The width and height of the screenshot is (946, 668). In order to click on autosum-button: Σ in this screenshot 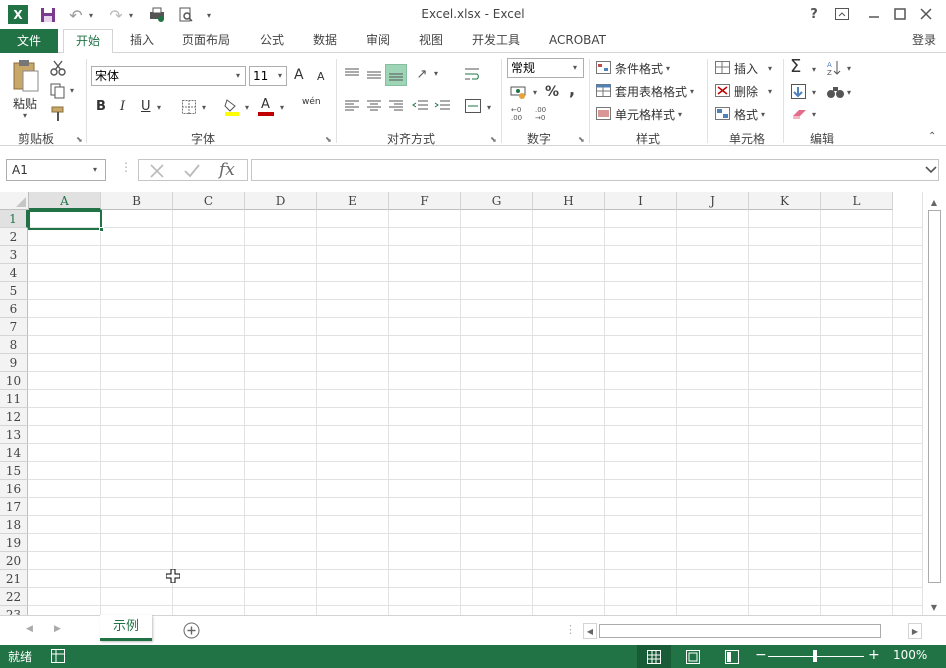, I will do `click(795, 66)`.